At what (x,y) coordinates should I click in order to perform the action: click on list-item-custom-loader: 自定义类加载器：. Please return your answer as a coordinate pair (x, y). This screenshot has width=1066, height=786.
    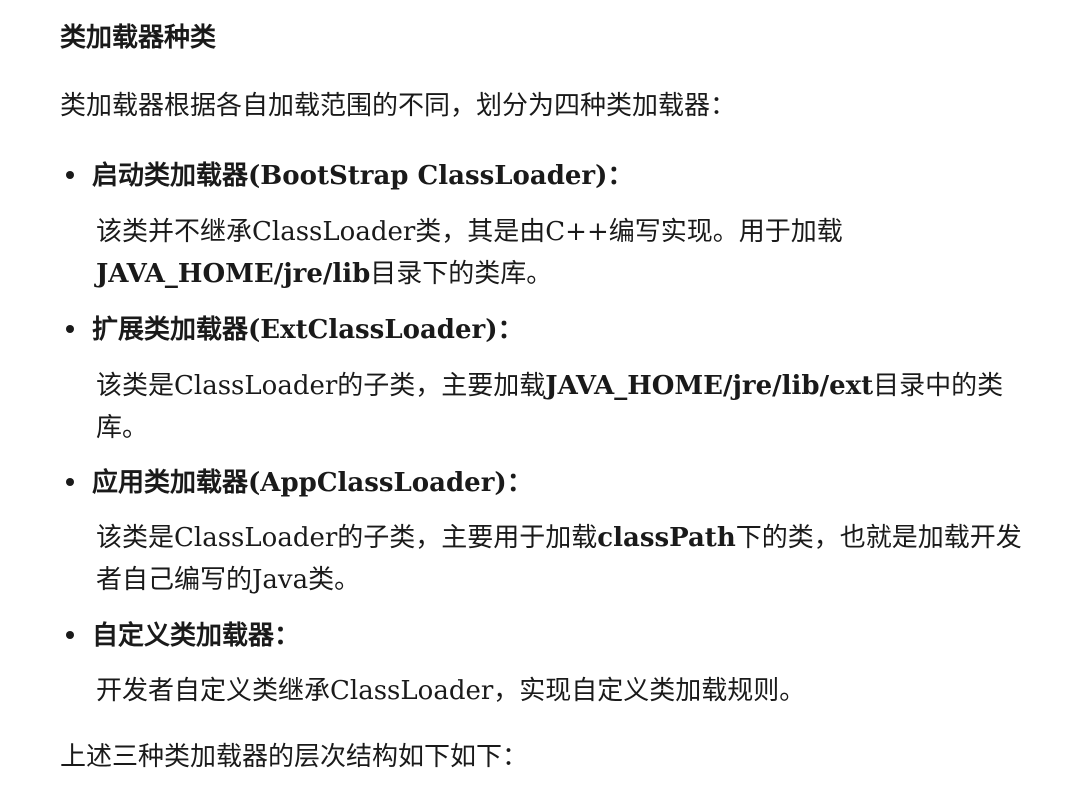
    Looking at the image, I should click on (183, 636).